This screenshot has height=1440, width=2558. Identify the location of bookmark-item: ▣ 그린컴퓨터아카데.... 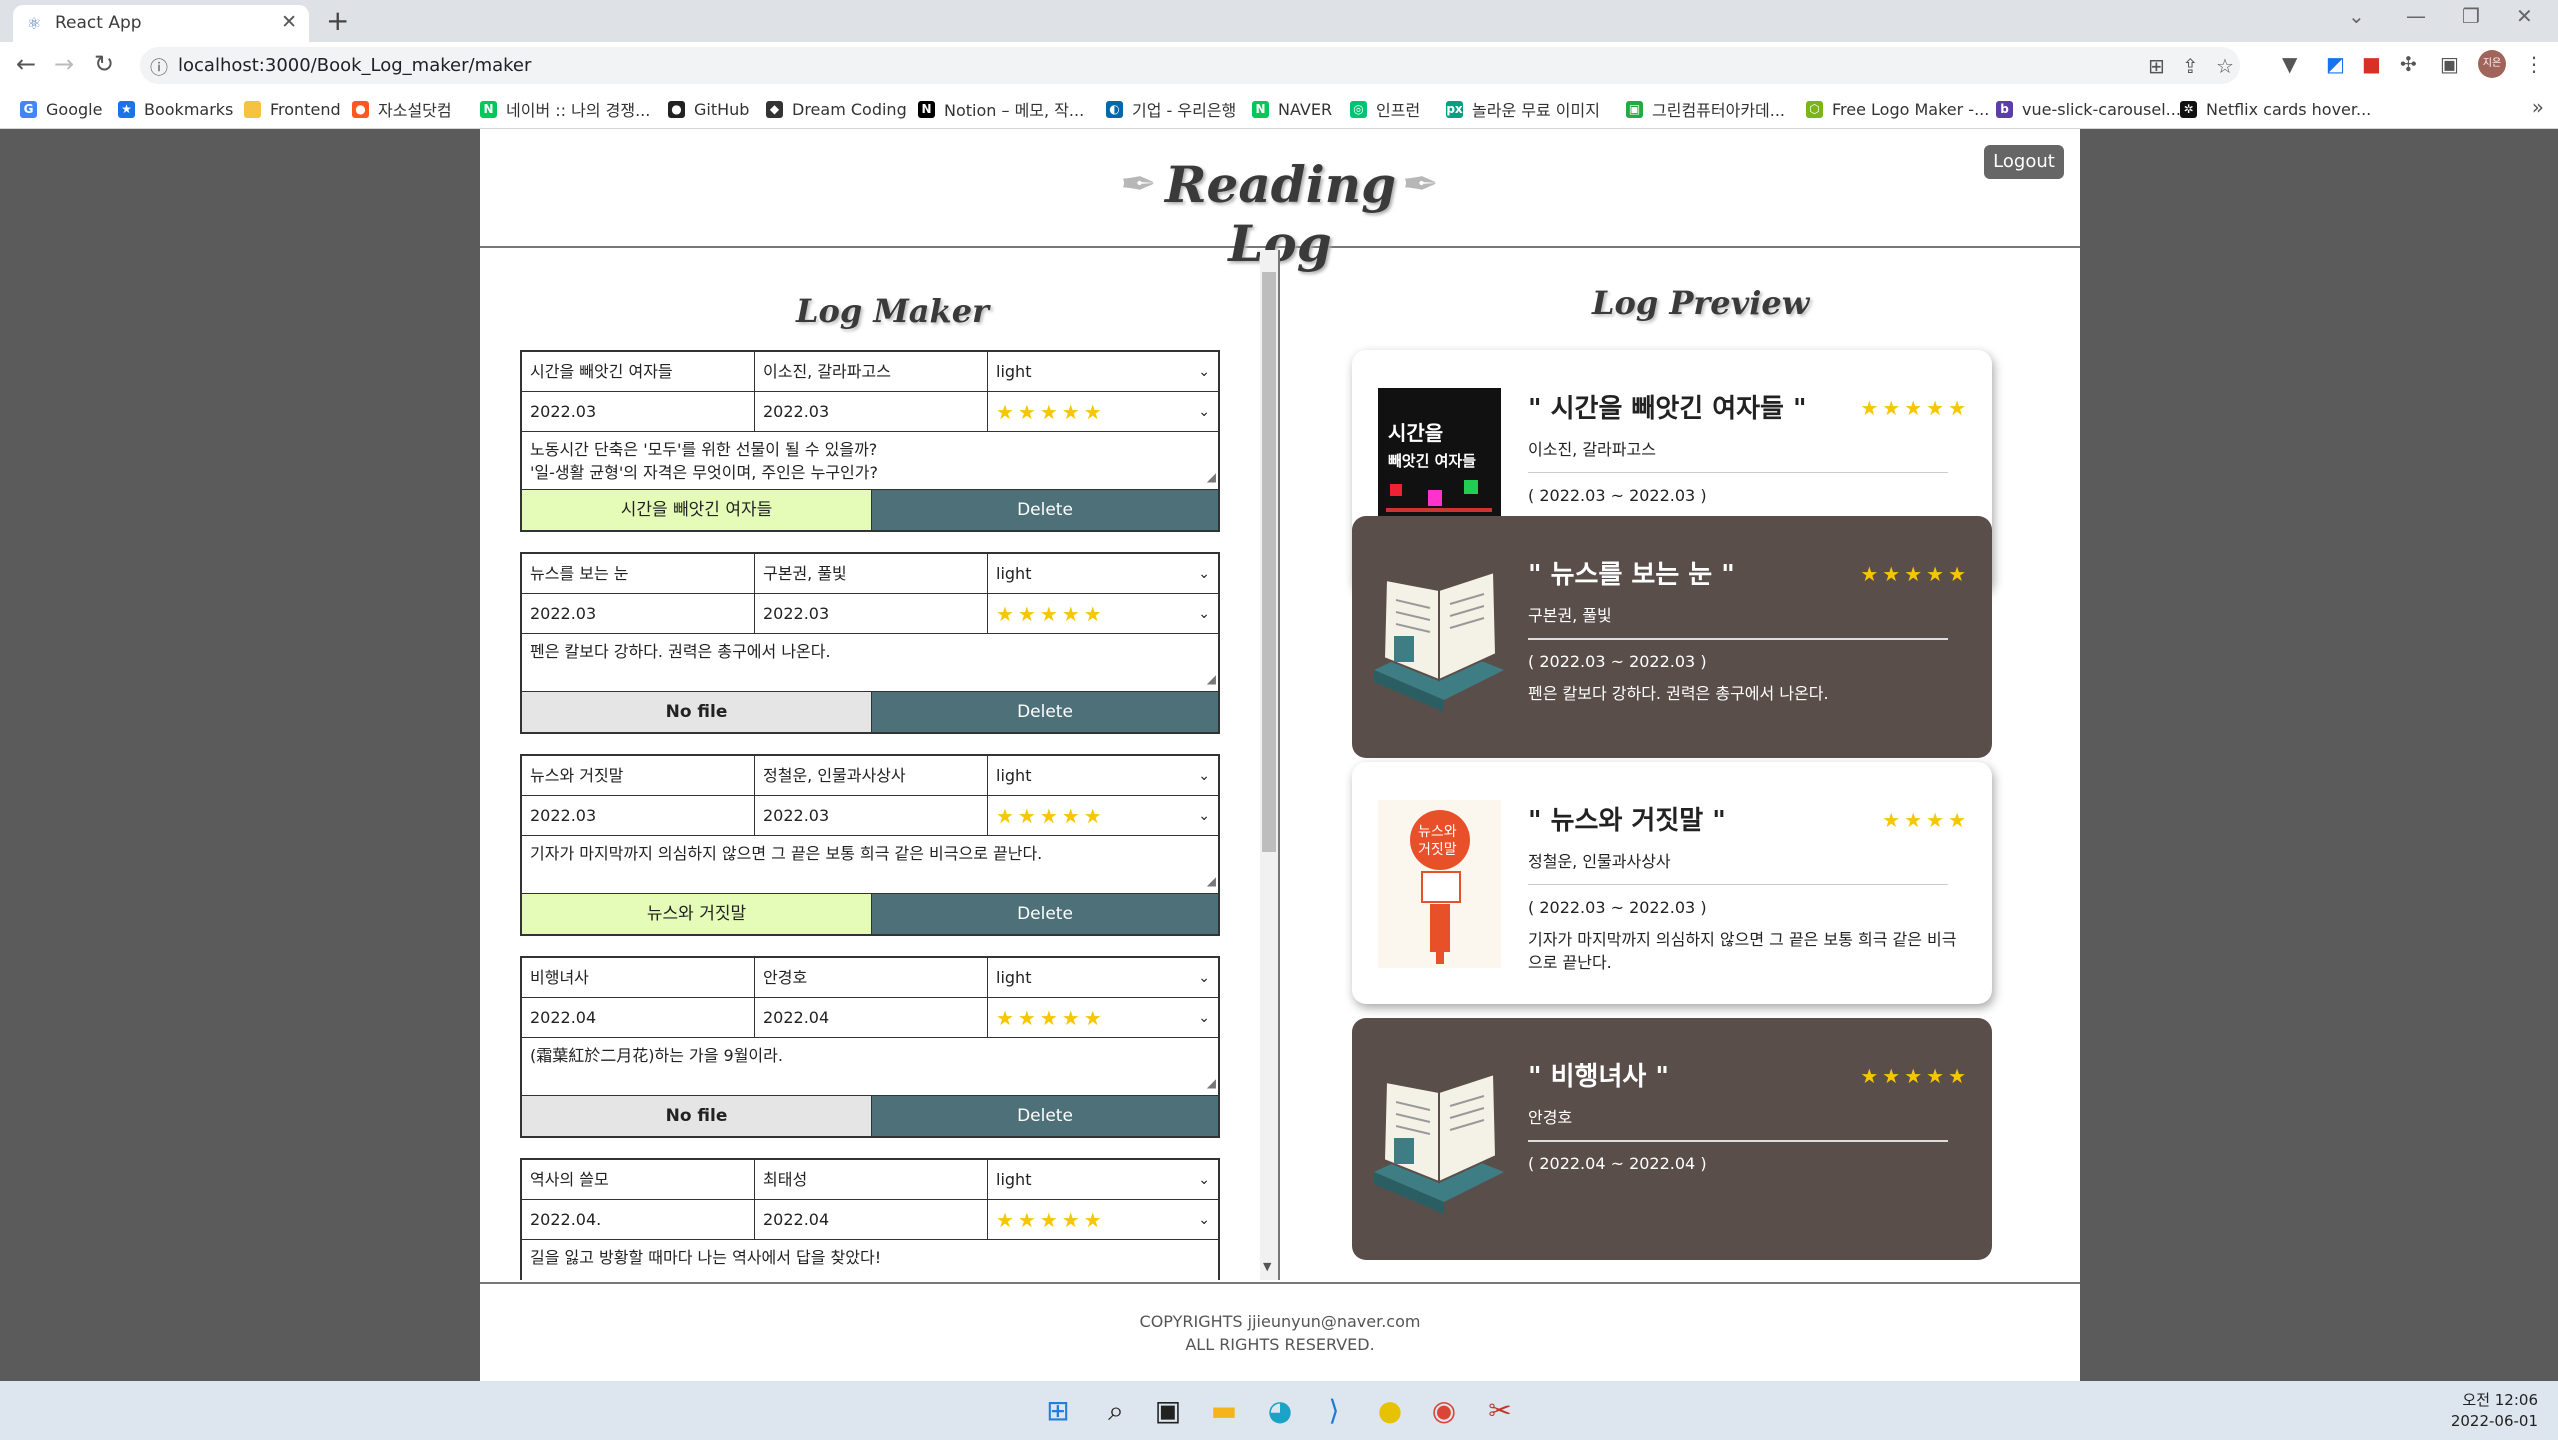
(1705, 109).